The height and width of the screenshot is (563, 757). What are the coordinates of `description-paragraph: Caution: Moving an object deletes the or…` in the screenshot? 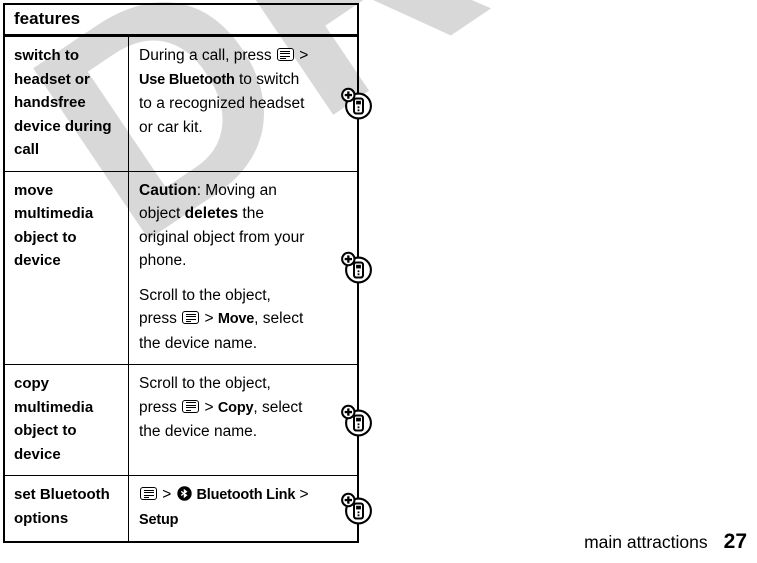 It's located at (226, 226).